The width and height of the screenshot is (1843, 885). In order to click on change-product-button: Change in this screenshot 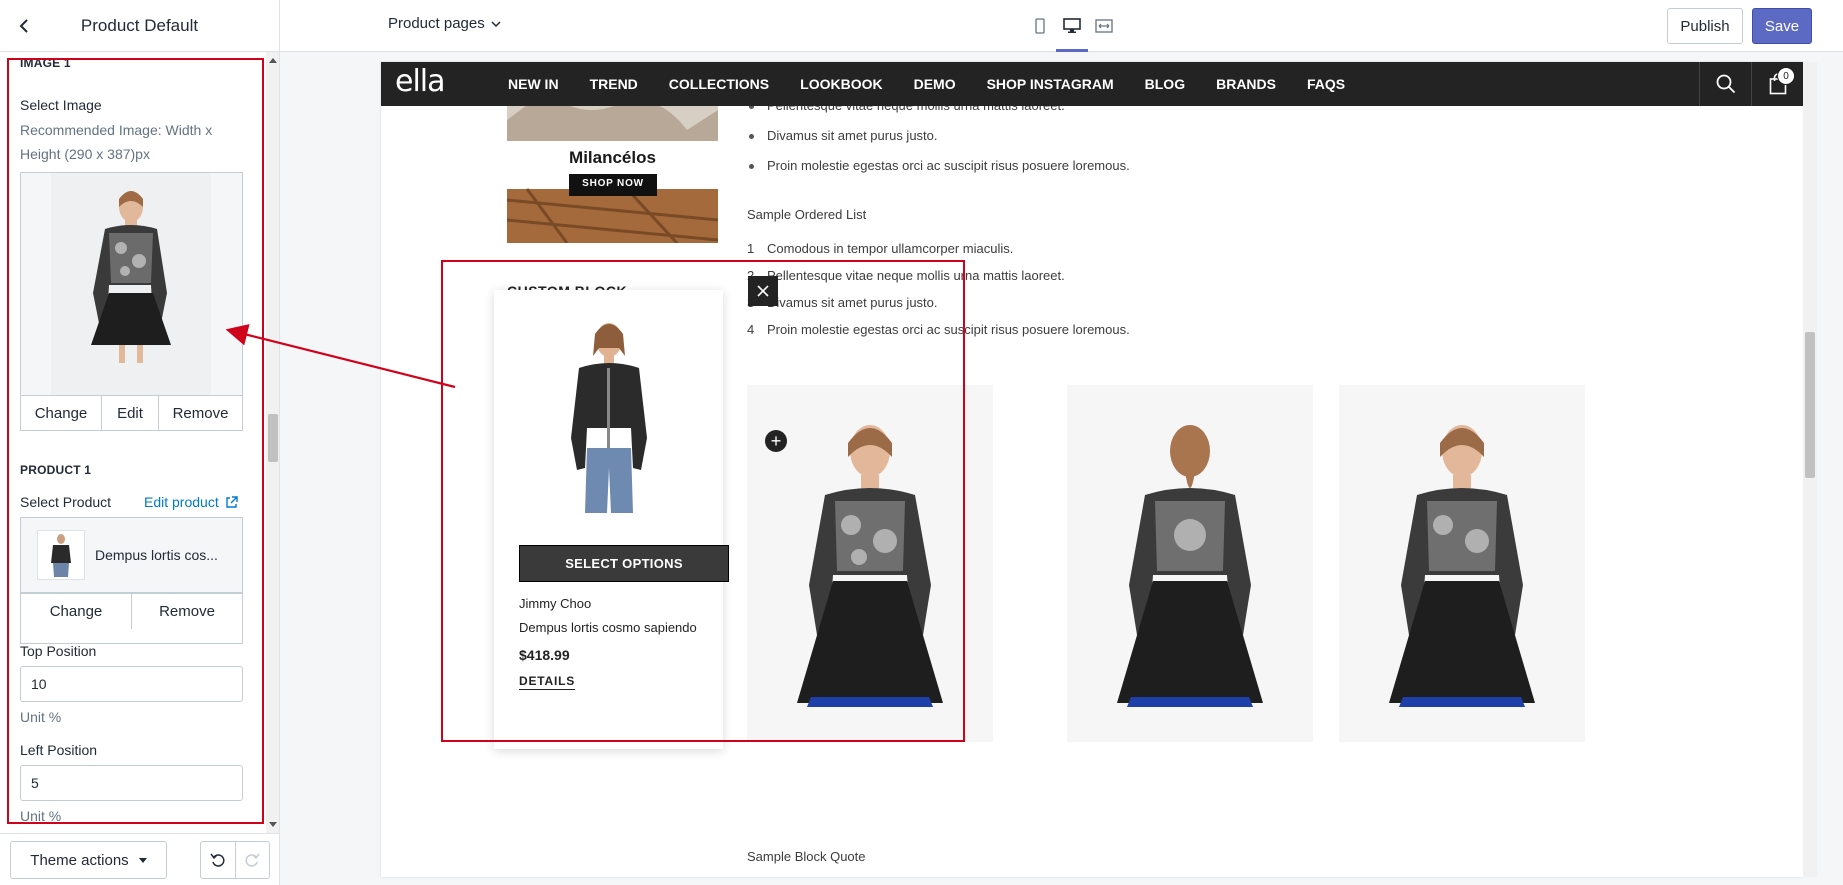, I will do `click(76, 611)`.